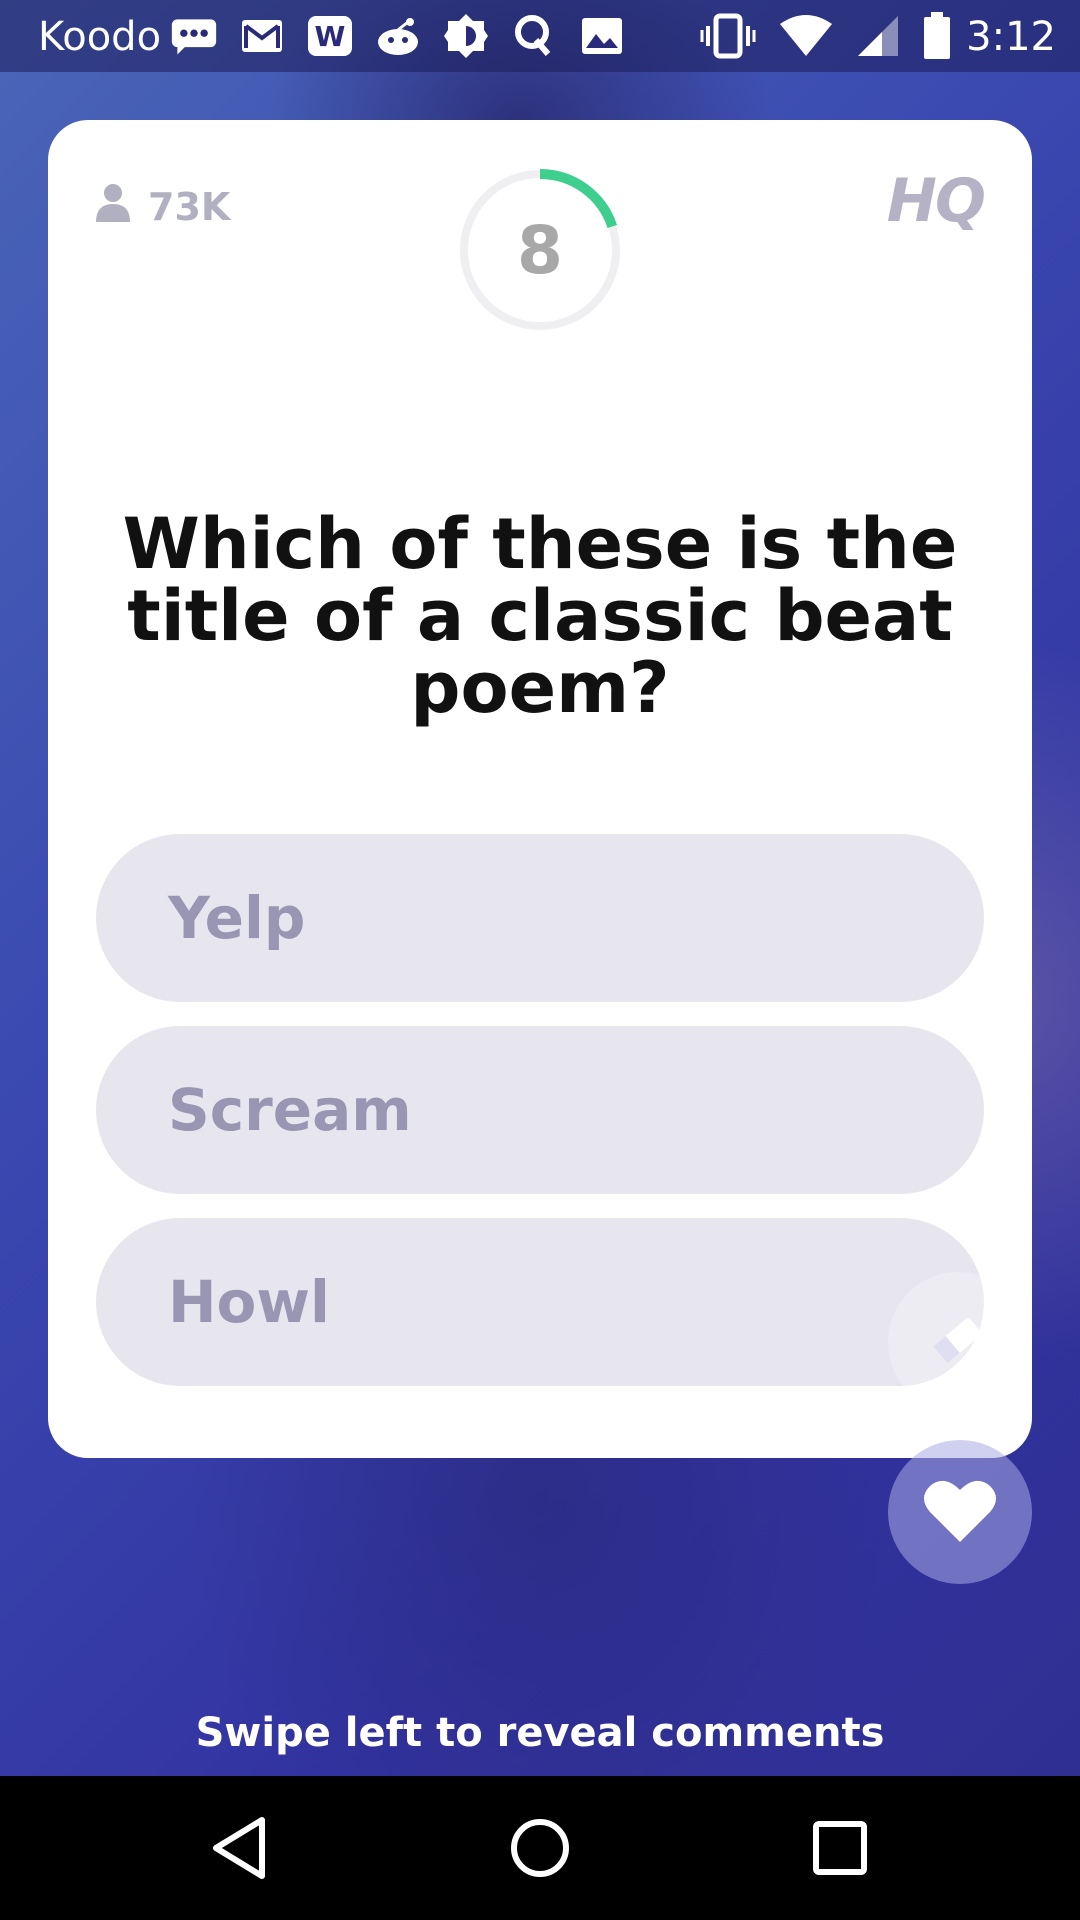  I want to click on eraser-icon, so click(958, 1342).